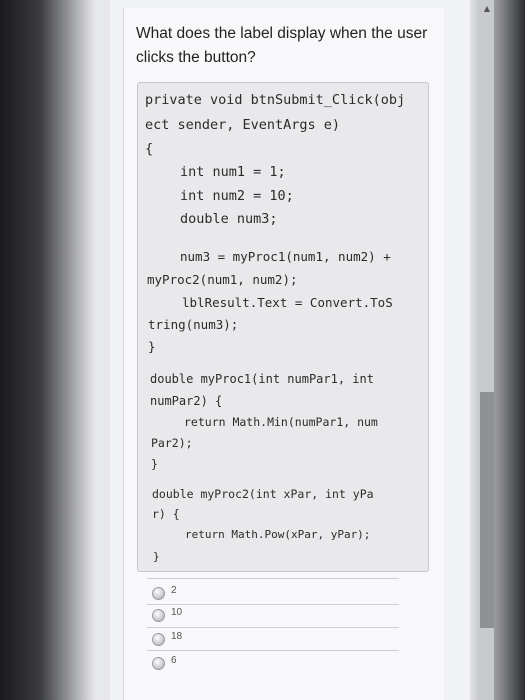 The width and height of the screenshot is (525, 700). What do you see at coordinates (487, 9) in the screenshot?
I see `scroll-up-arrow-icon: ▲` at bounding box center [487, 9].